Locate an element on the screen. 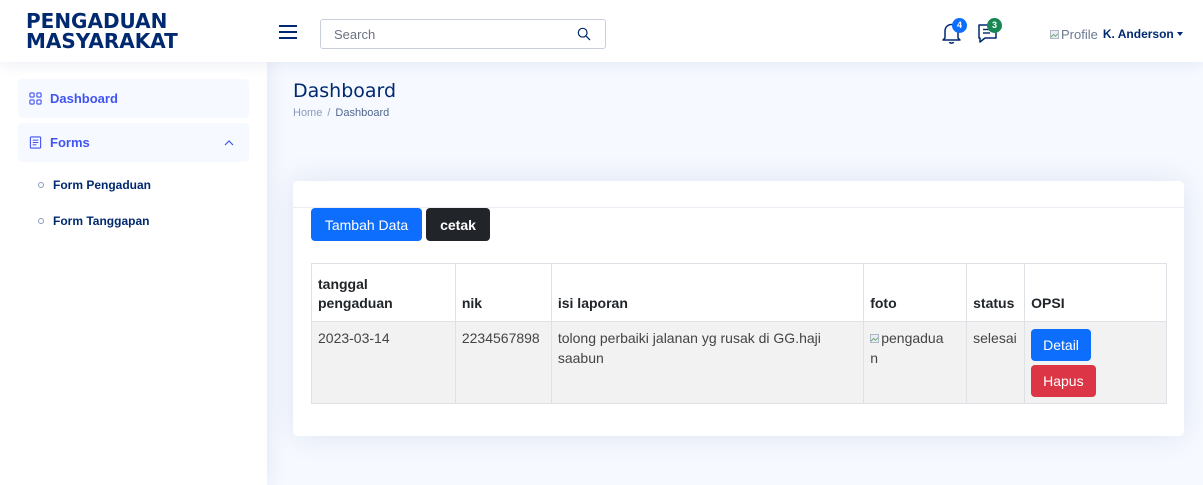 This screenshot has width=1203, height=485. messages-button: 3 is located at coordinates (989, 31).